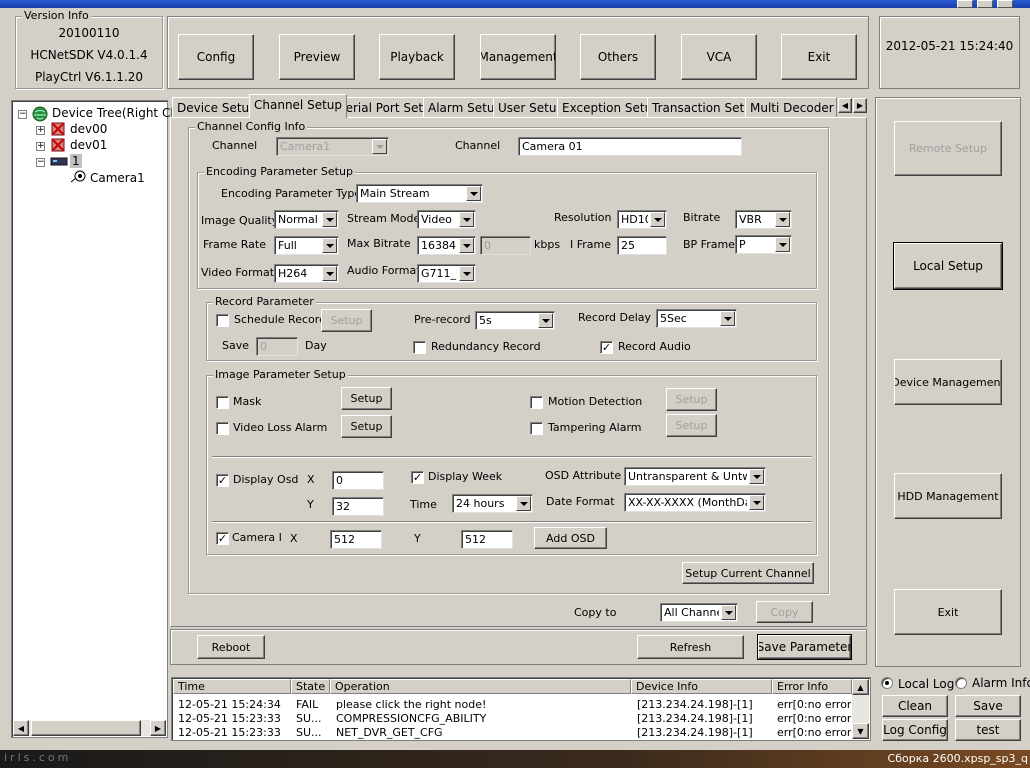 Image resolution: width=1030 pixels, height=768 pixels. What do you see at coordinates (446, 219) in the screenshot?
I see `stream-mode-combo: Video` at bounding box center [446, 219].